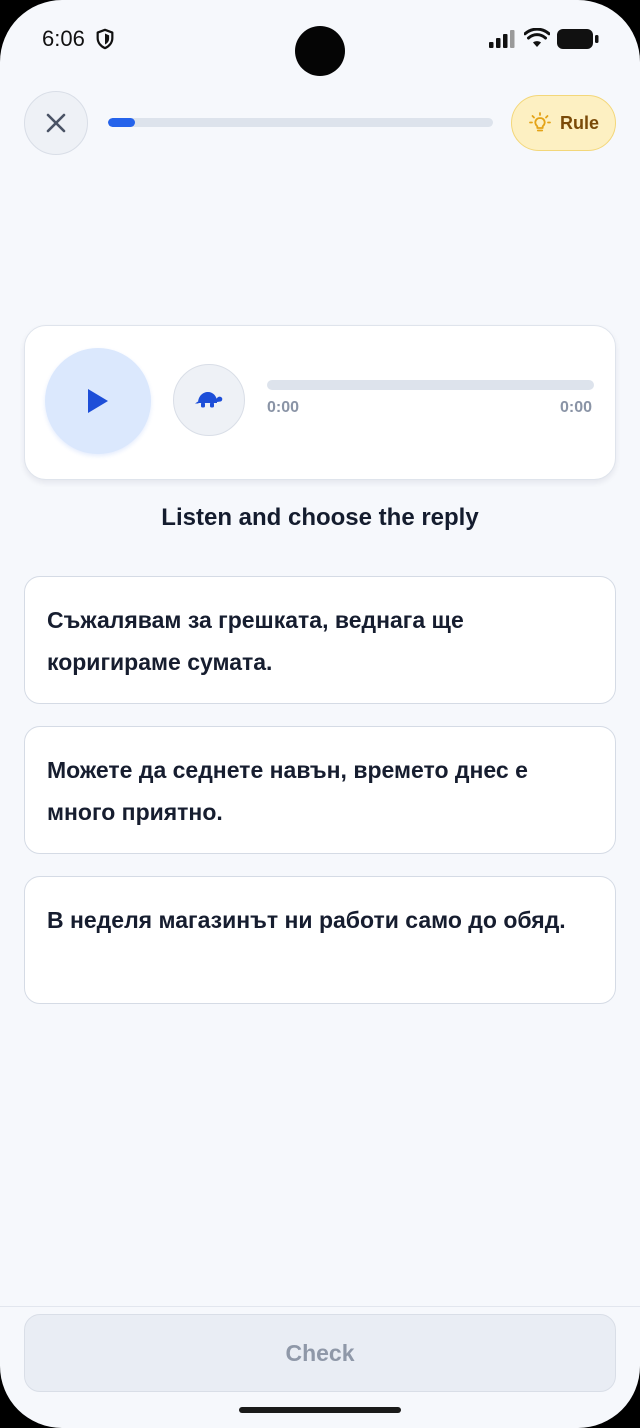  What do you see at coordinates (320, 1306) in the screenshot?
I see `footer-divider` at bounding box center [320, 1306].